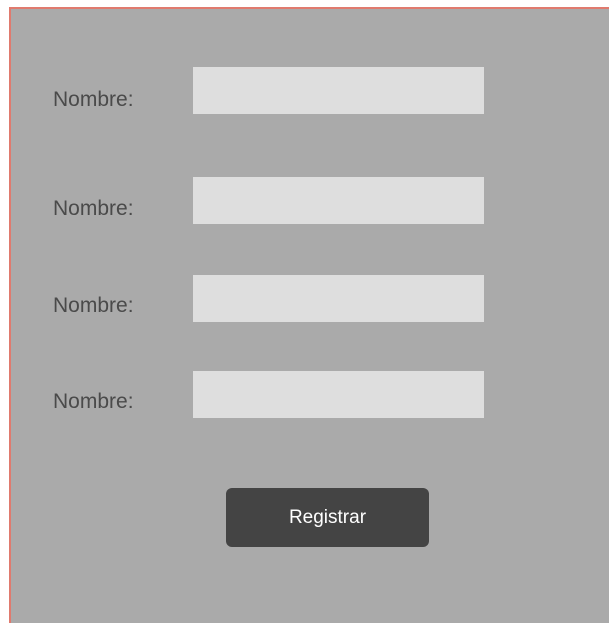 This screenshot has width=609, height=623. Describe the element at coordinates (327, 517) in the screenshot. I see `registrar-button: Registrar` at that location.